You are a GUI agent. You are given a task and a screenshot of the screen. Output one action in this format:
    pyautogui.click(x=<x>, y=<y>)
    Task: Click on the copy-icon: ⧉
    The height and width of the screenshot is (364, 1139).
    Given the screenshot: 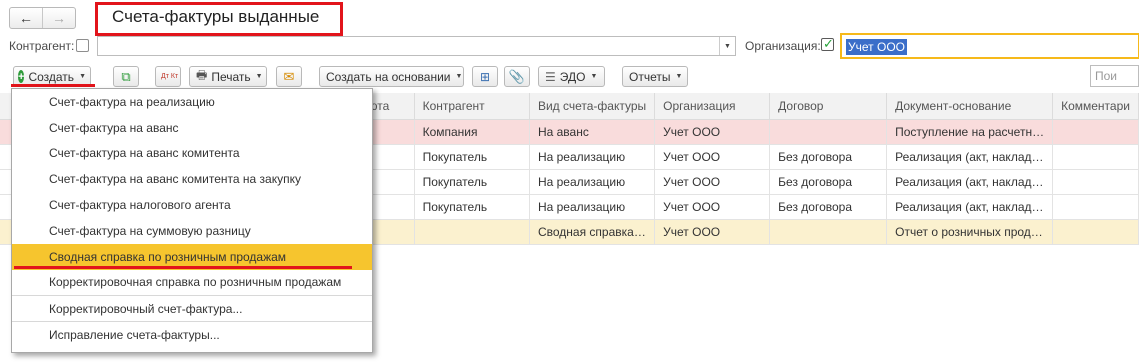 What is the action you would take?
    pyautogui.click(x=126, y=76)
    